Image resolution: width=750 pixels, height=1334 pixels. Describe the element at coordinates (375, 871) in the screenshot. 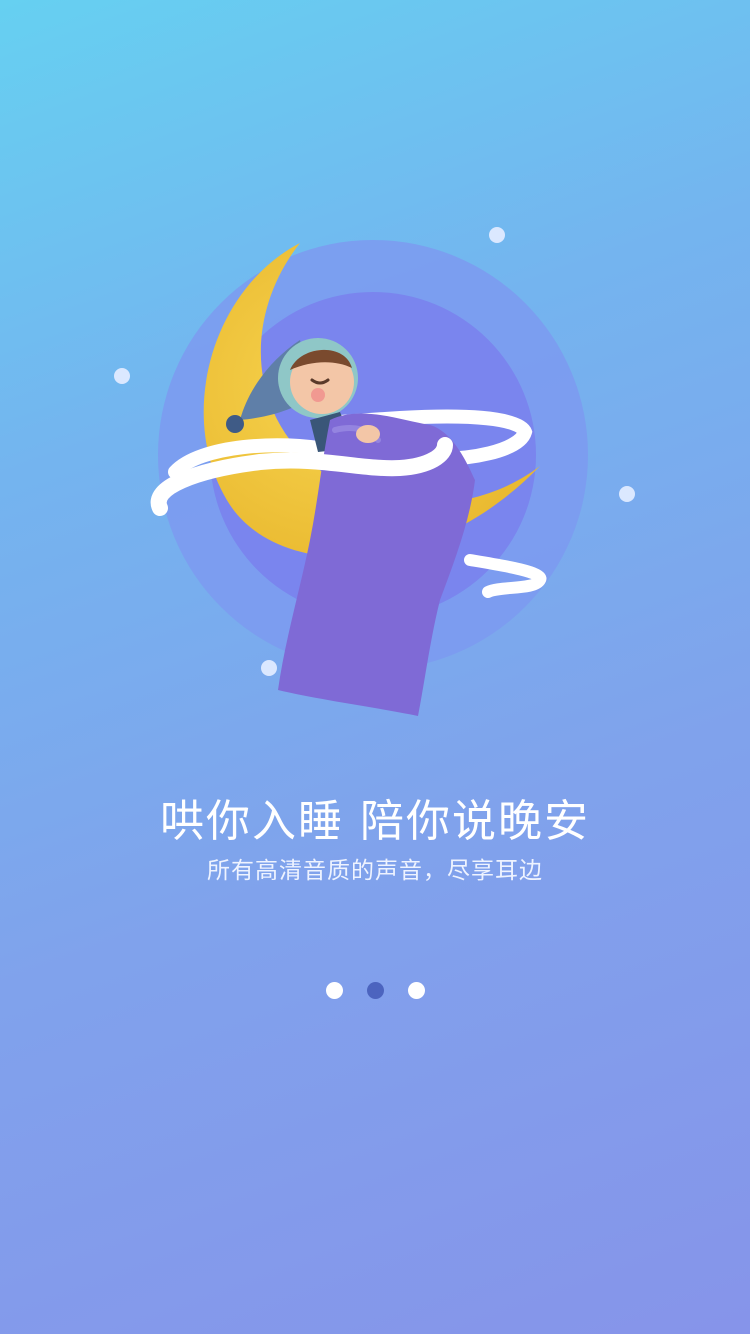

I see `onboarding-subline: 所有高清音质的声音，尽享耳边` at that location.